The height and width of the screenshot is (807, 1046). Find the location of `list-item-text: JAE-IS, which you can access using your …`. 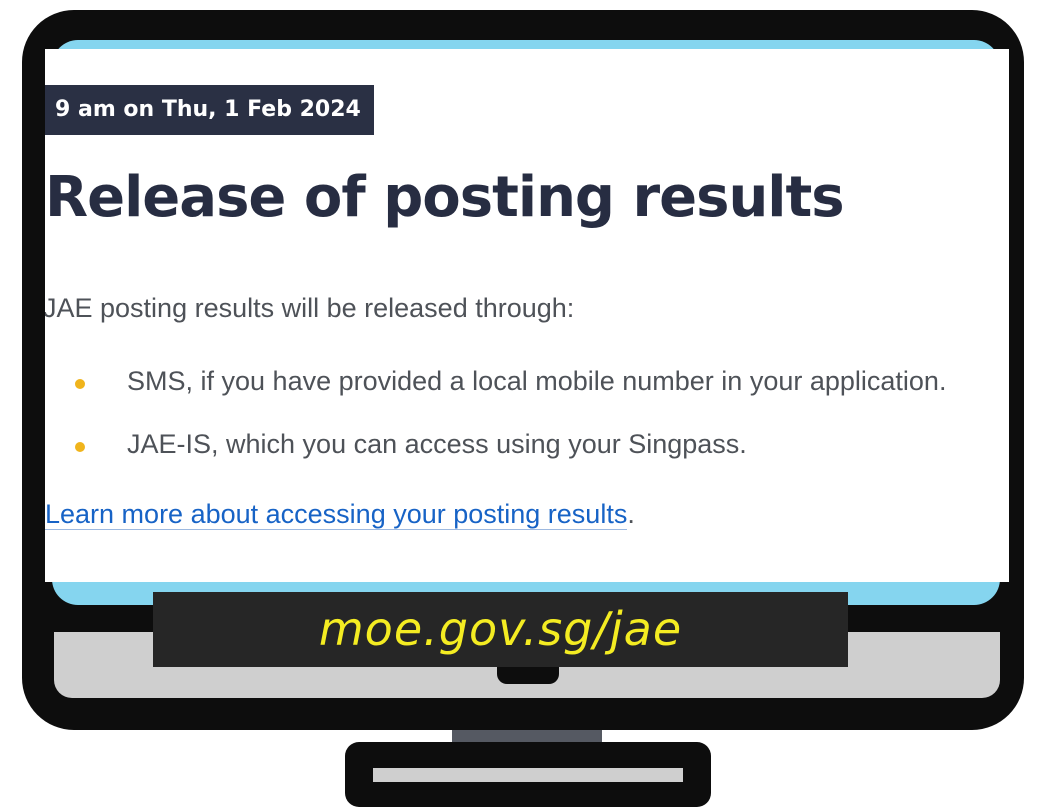

list-item-text: JAE-IS, which you can access using your … is located at coordinates (437, 444).